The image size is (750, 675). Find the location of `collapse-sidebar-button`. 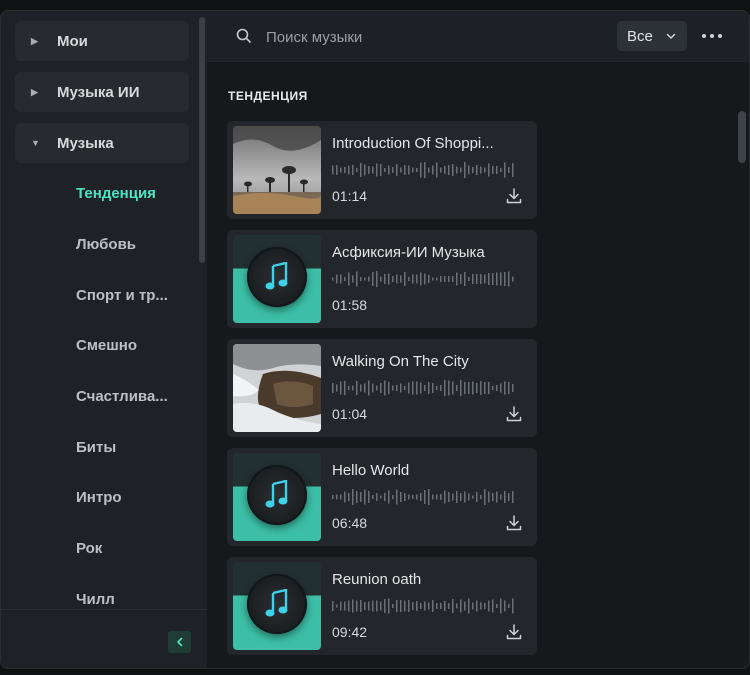

collapse-sidebar-button is located at coordinates (179, 642).